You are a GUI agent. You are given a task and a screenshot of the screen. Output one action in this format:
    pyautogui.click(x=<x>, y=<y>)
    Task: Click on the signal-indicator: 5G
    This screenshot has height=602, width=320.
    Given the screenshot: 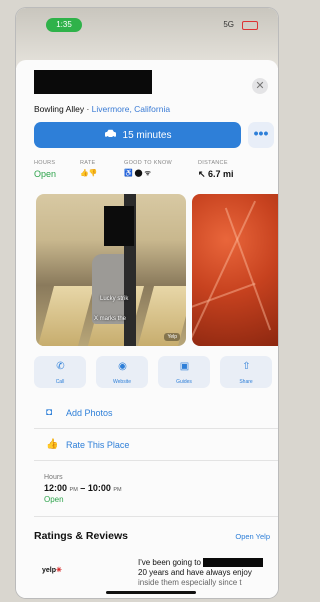 What is the action you would take?
    pyautogui.click(x=228, y=24)
    